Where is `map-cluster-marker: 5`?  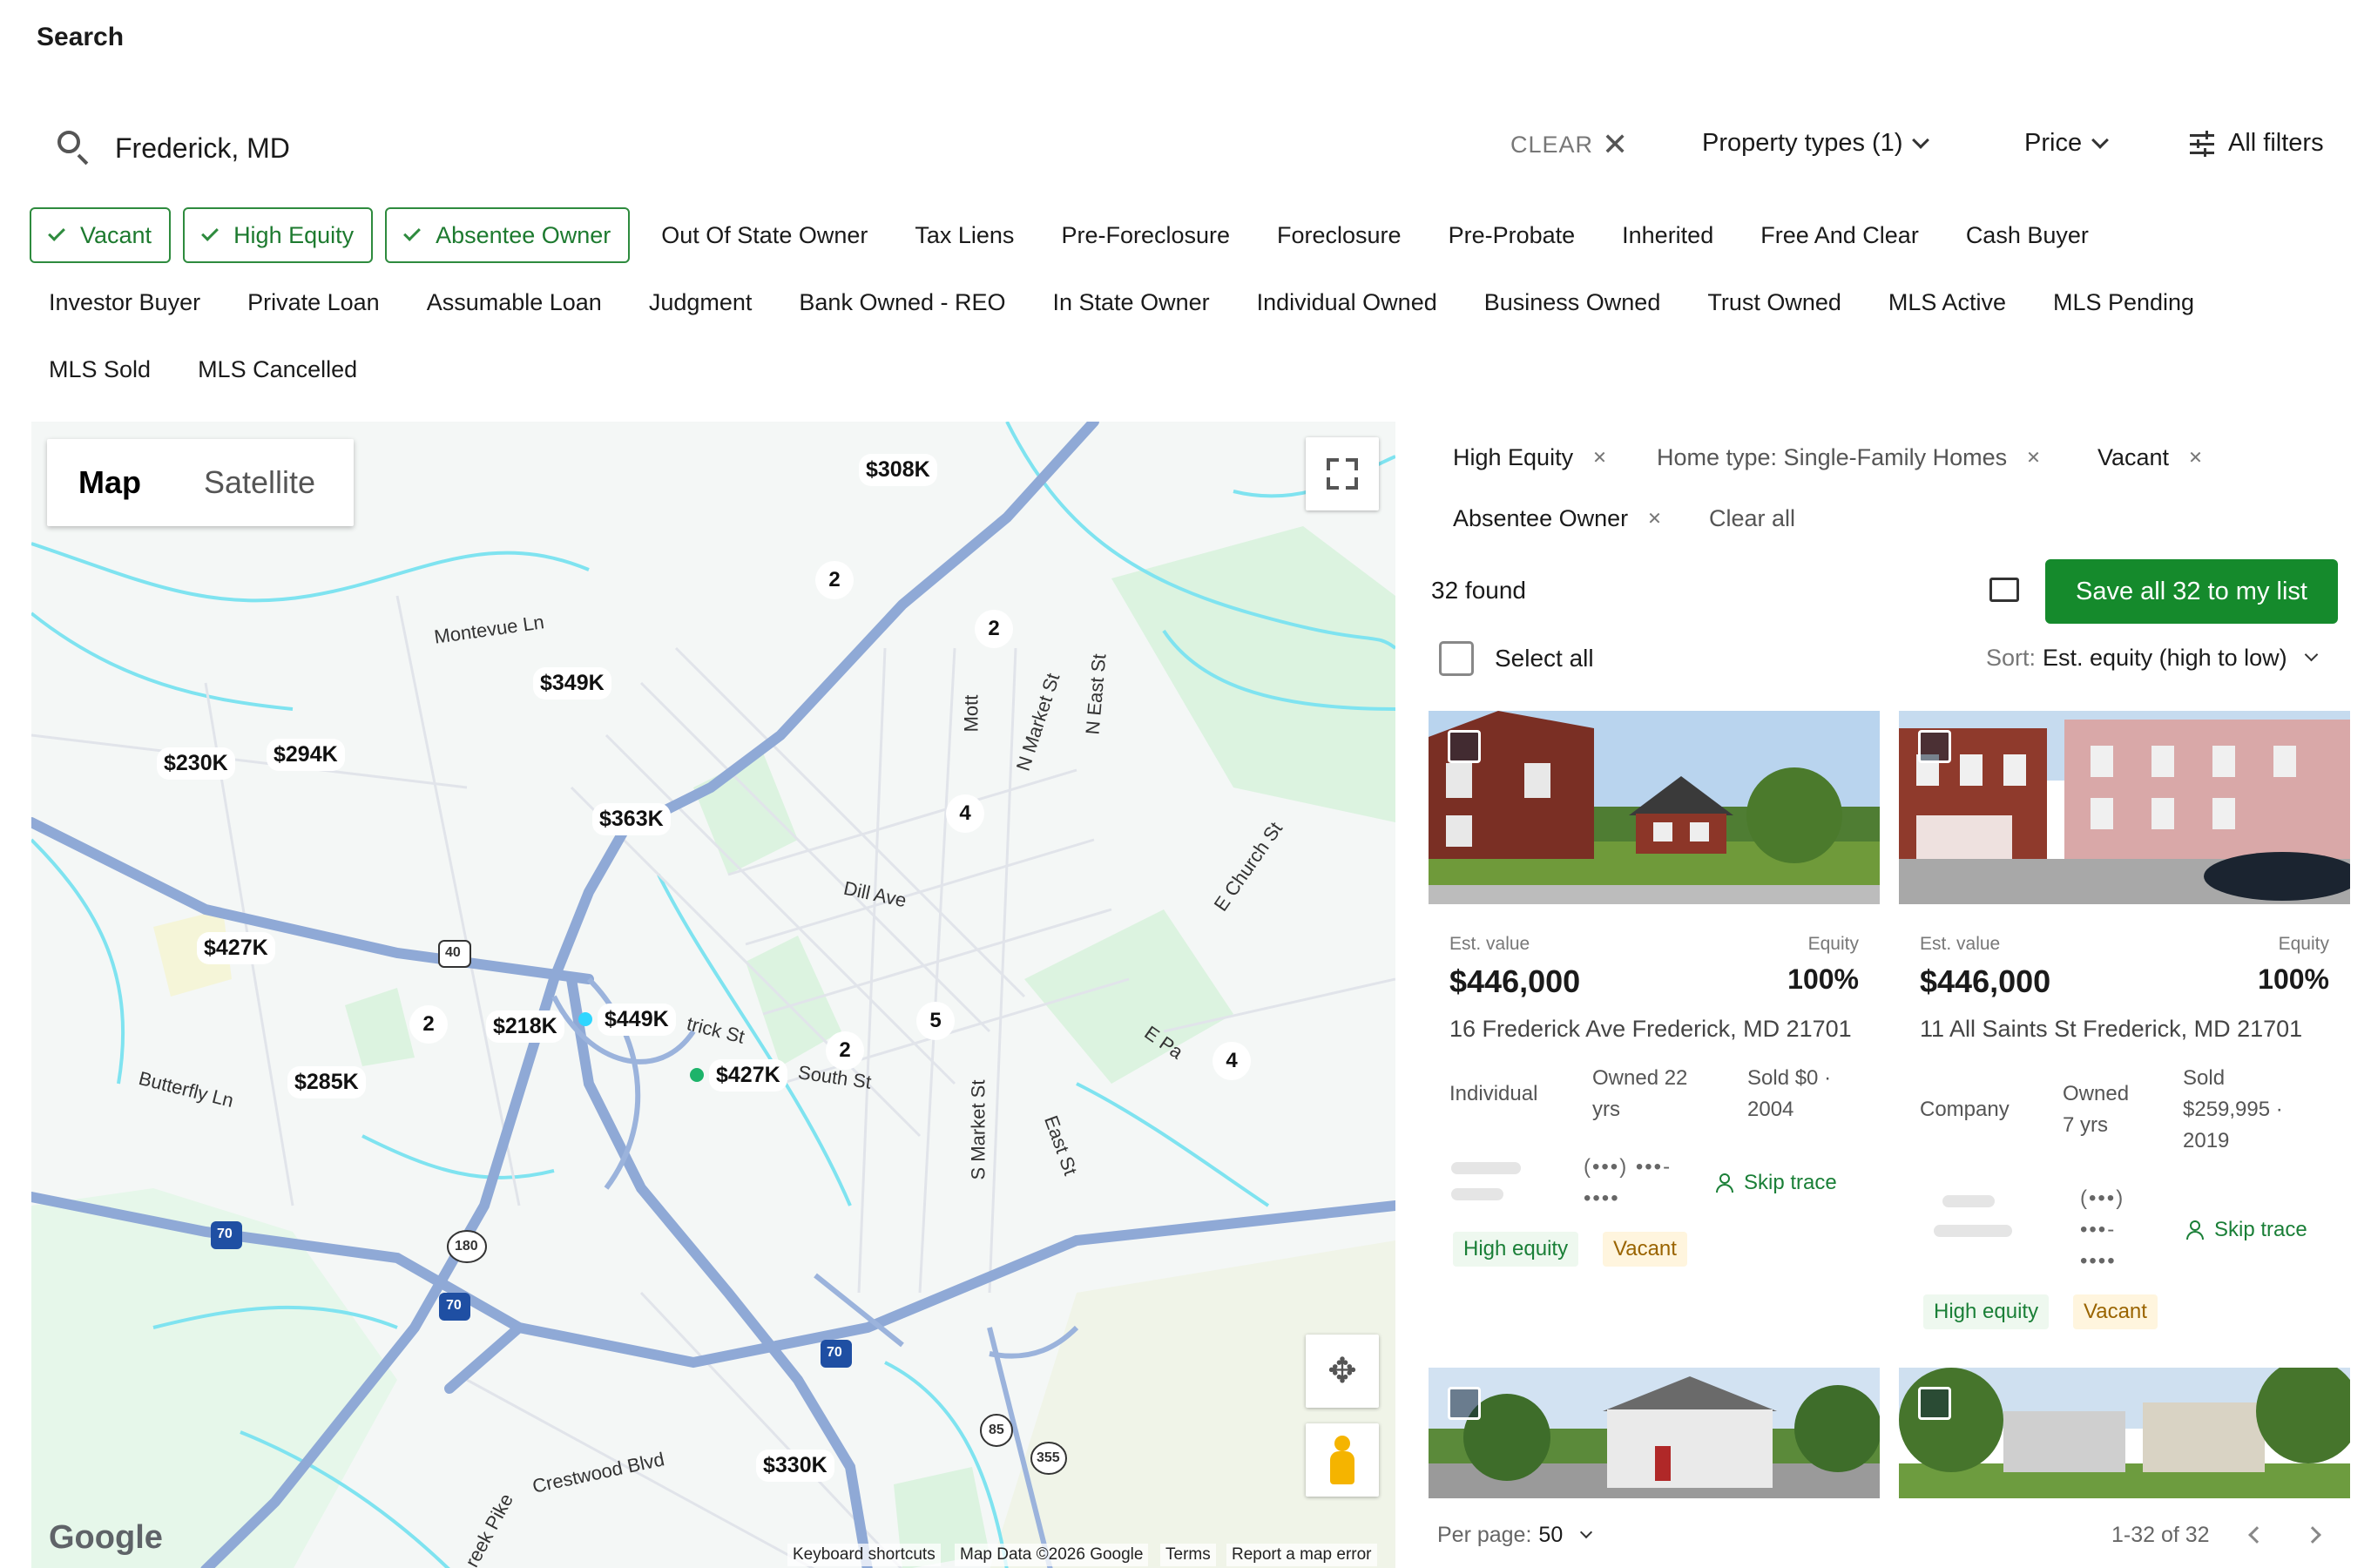
map-cluster-marker: 5 is located at coordinates (935, 1021).